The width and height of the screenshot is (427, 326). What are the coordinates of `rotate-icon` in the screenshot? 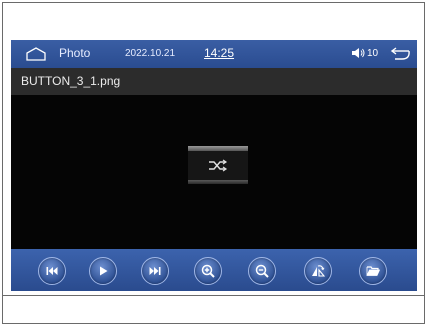 It's located at (318, 271).